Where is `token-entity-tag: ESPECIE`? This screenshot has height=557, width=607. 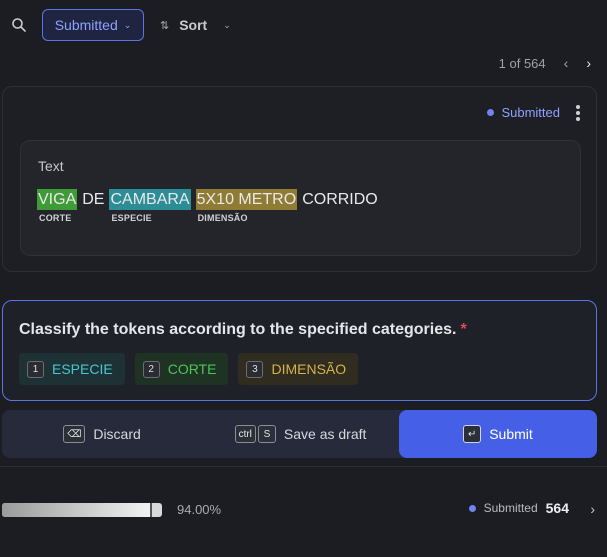
token-entity-tag: ESPECIE is located at coordinates (131, 218).